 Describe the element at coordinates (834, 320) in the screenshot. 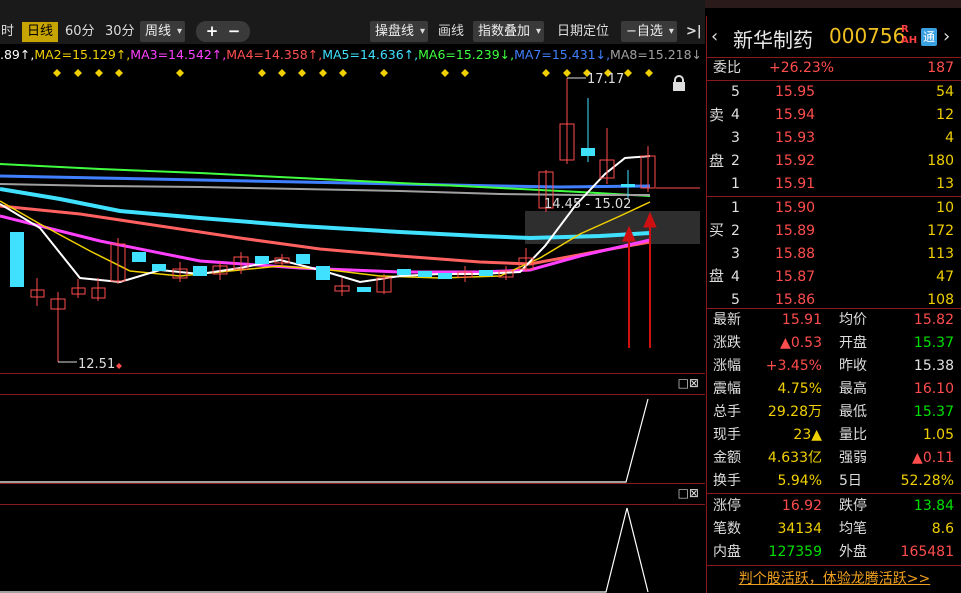

I see `stat-row: 最新 15.91 均价 15.82` at that location.